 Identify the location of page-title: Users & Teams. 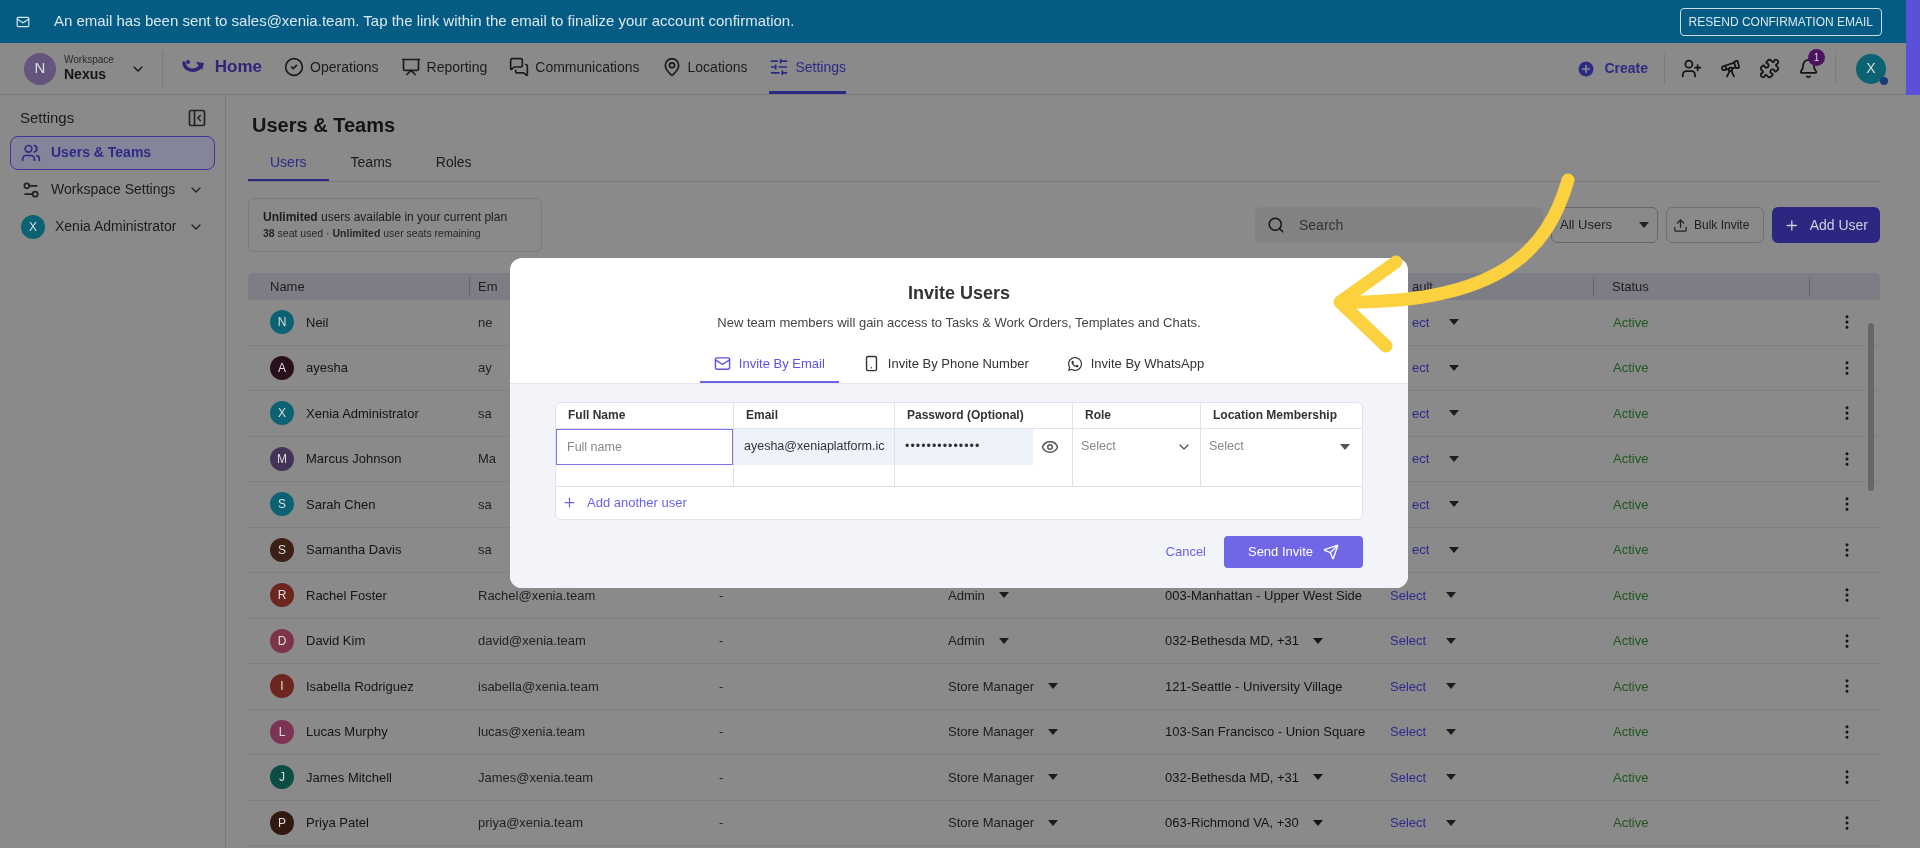
(324, 125).